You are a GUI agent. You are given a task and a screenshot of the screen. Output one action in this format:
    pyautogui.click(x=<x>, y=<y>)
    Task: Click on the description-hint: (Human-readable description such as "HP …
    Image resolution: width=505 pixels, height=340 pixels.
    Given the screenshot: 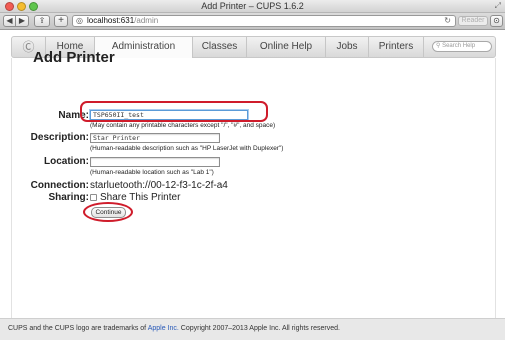 What is the action you would take?
    pyautogui.click(x=187, y=148)
    